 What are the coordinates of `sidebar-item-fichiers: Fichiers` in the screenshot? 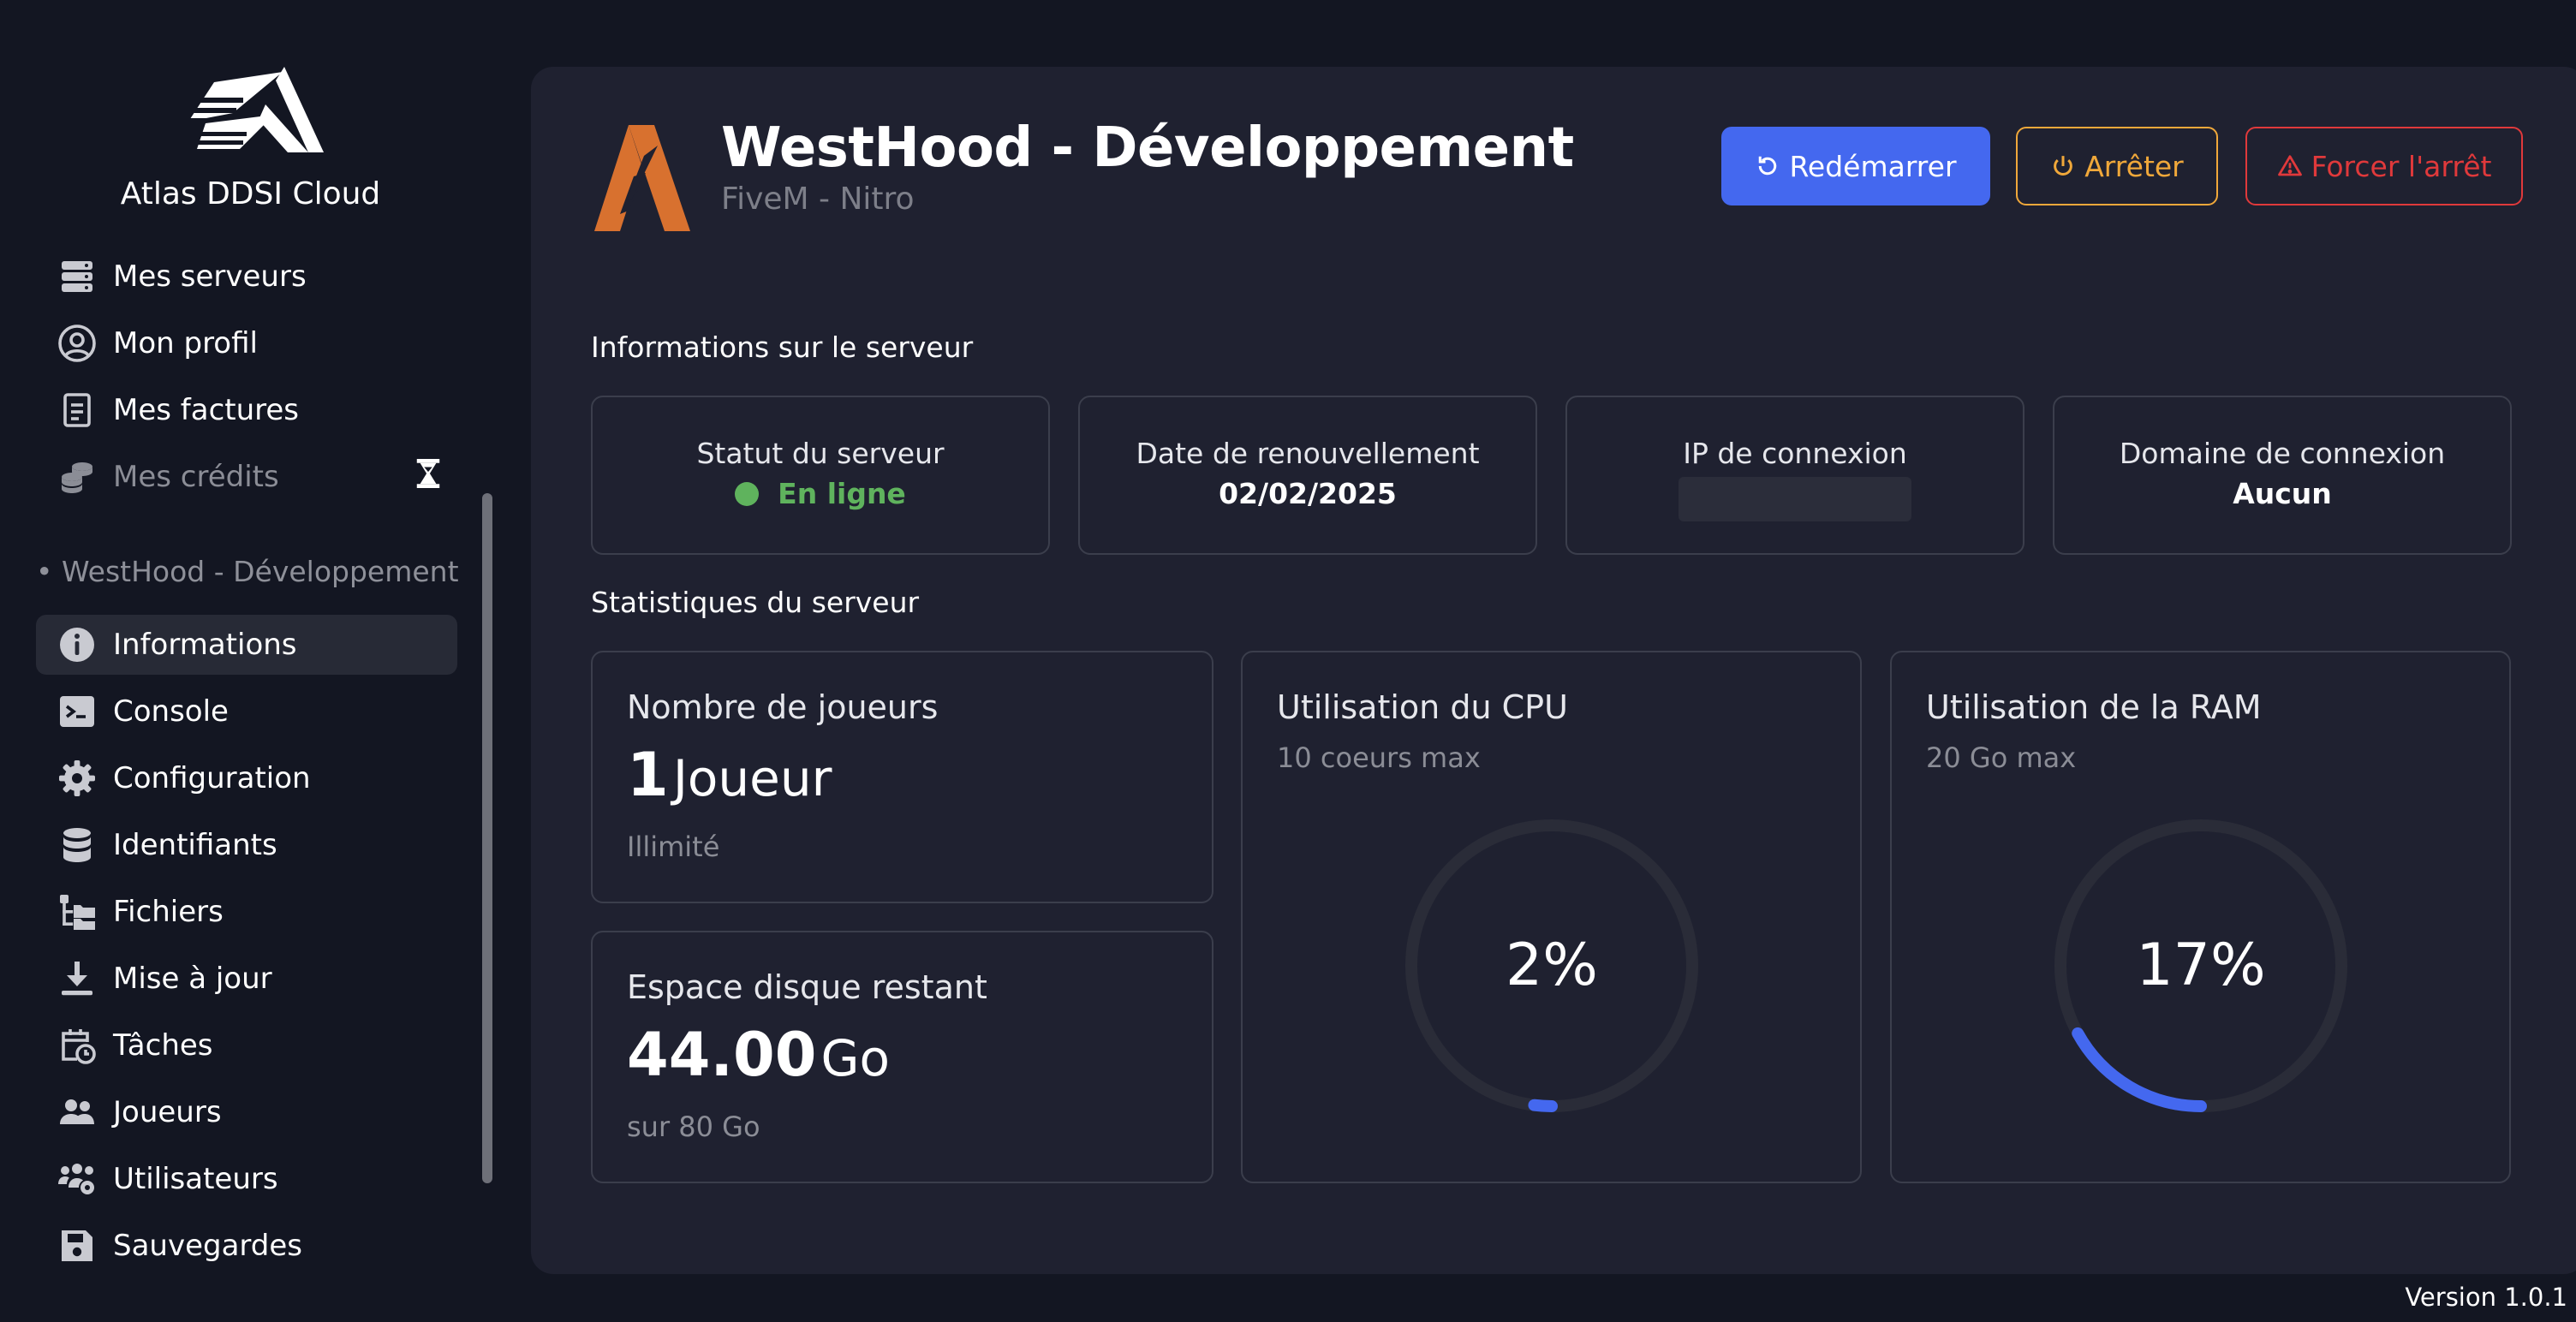 It's located at (246, 912).